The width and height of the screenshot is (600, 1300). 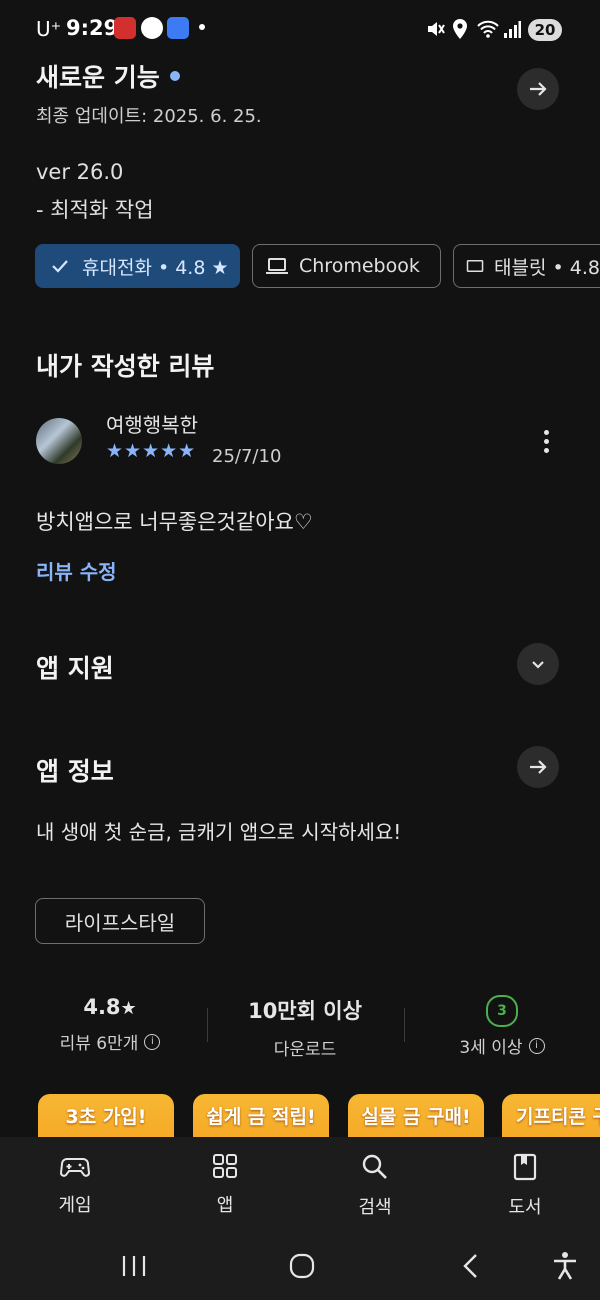 What do you see at coordinates (202, 27) in the screenshot?
I see `more-notifications-dot-icon` at bounding box center [202, 27].